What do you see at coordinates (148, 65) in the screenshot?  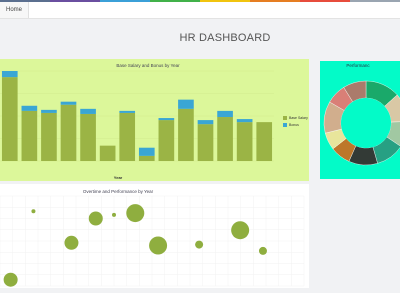 I see `bar-chart-title: Base Salary and Bonus by Year` at bounding box center [148, 65].